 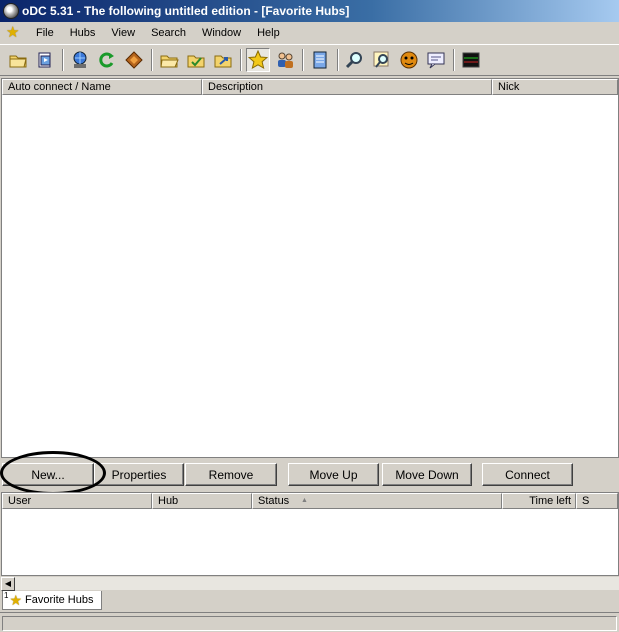 I want to click on scroll-left-icon: ◀, so click(x=8, y=584).